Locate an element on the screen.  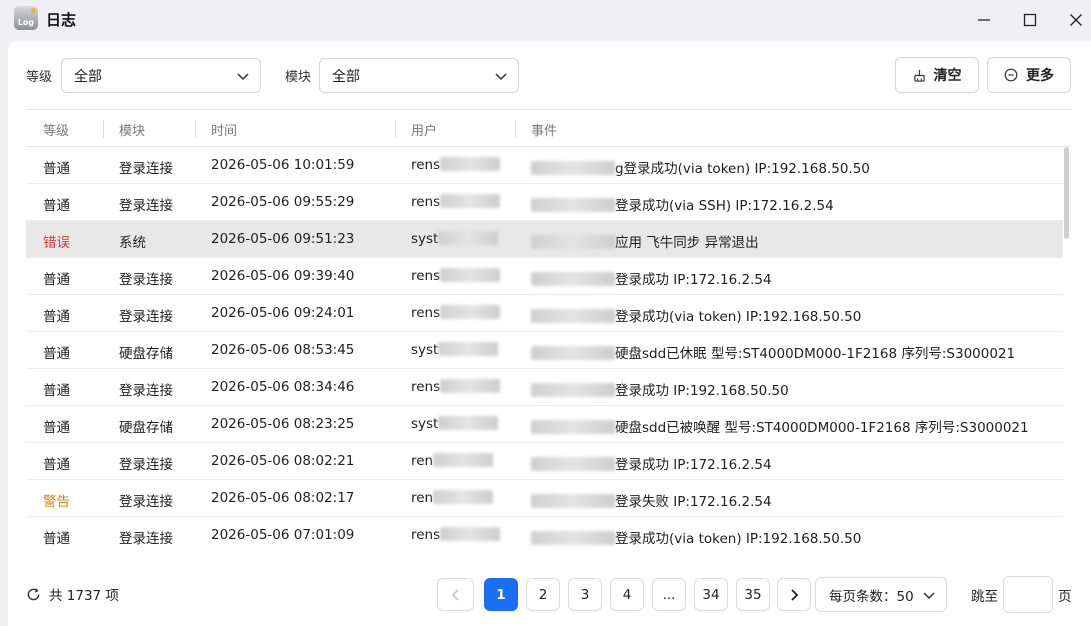
minimize-button is located at coordinates (984, 20).